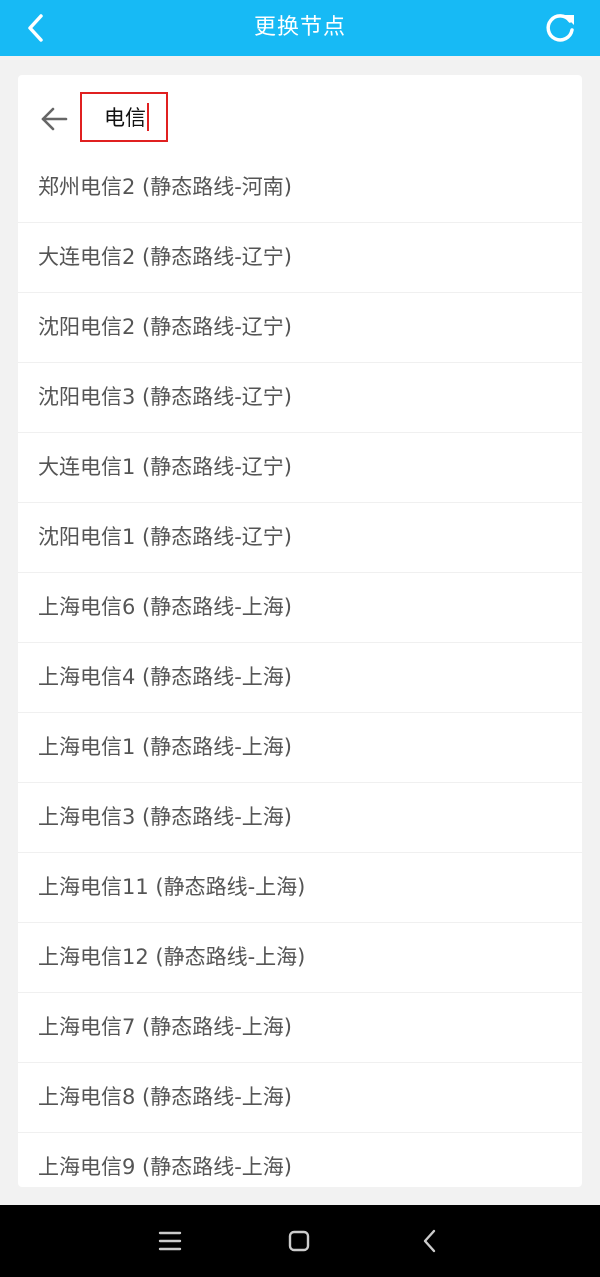 The image size is (600, 1277). I want to click on back-chevron-icon, so click(429, 1241).